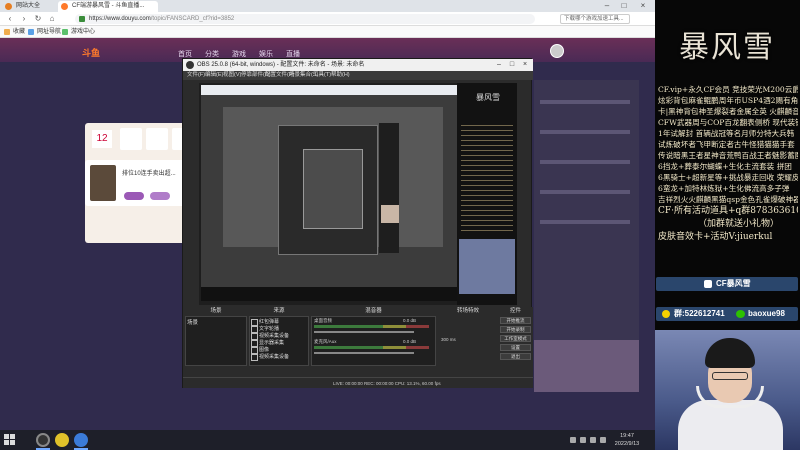  What do you see at coordinates (196, 75) in the screenshot?
I see `menu-file: 文件(F)` at bounding box center [196, 75].